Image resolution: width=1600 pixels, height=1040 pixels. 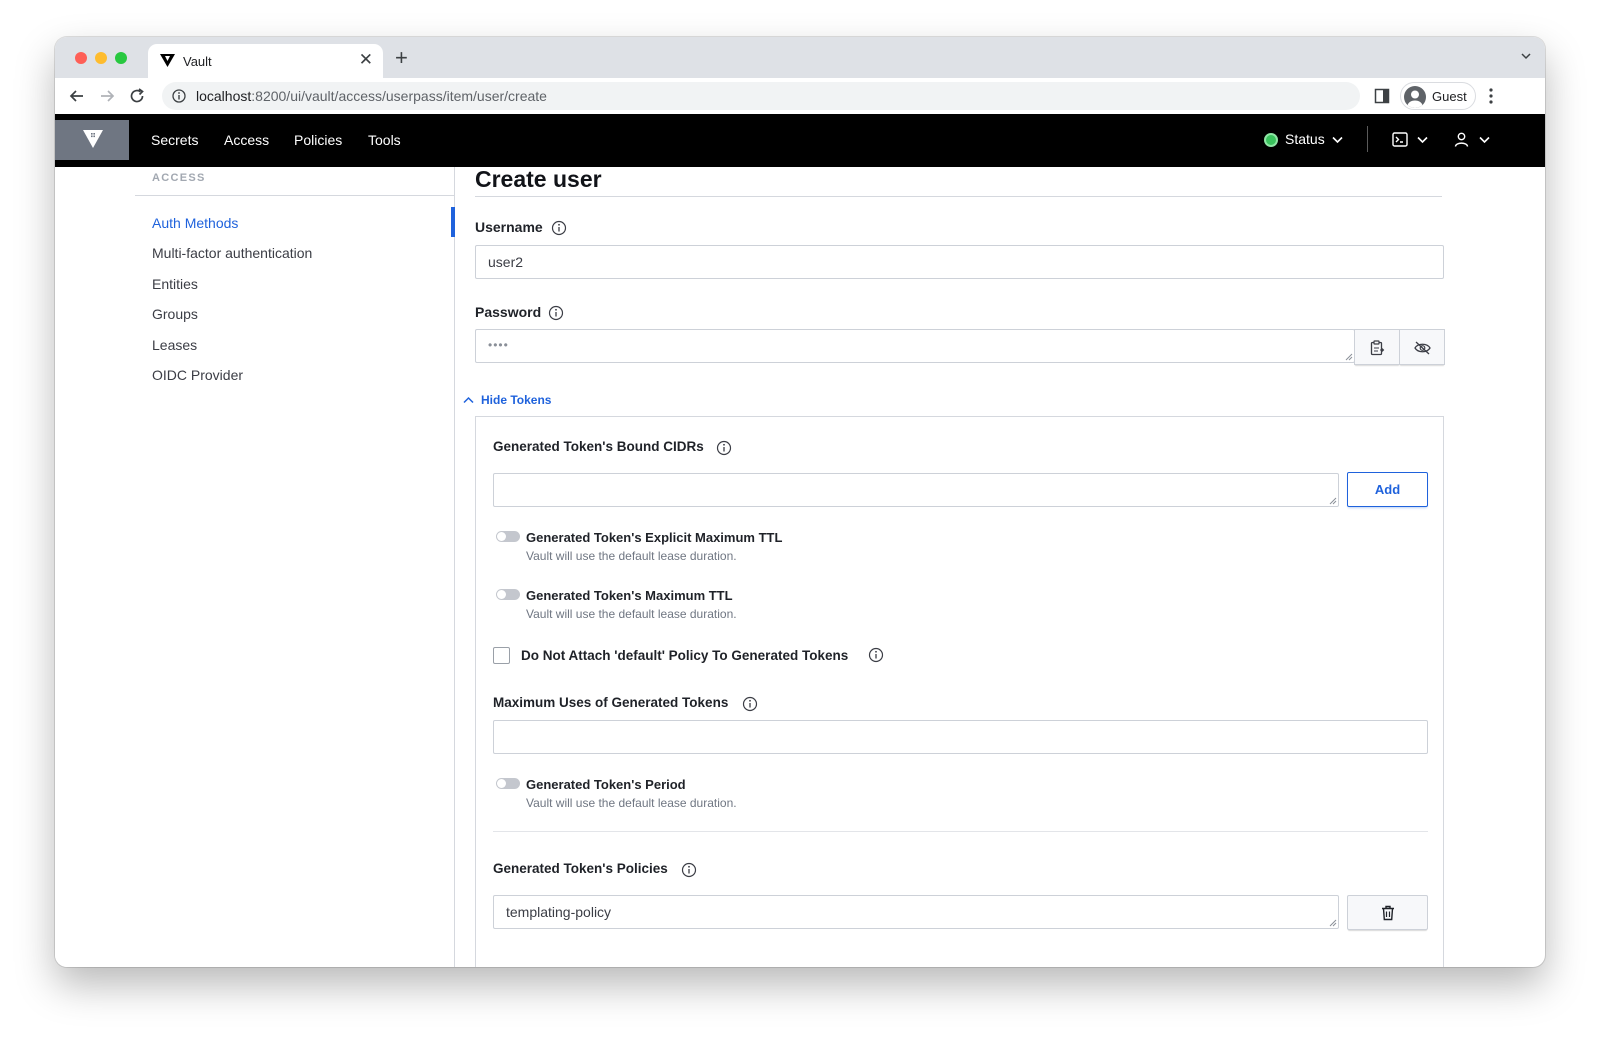 I want to click on no-default-policy-checkbox, so click(x=501, y=655).